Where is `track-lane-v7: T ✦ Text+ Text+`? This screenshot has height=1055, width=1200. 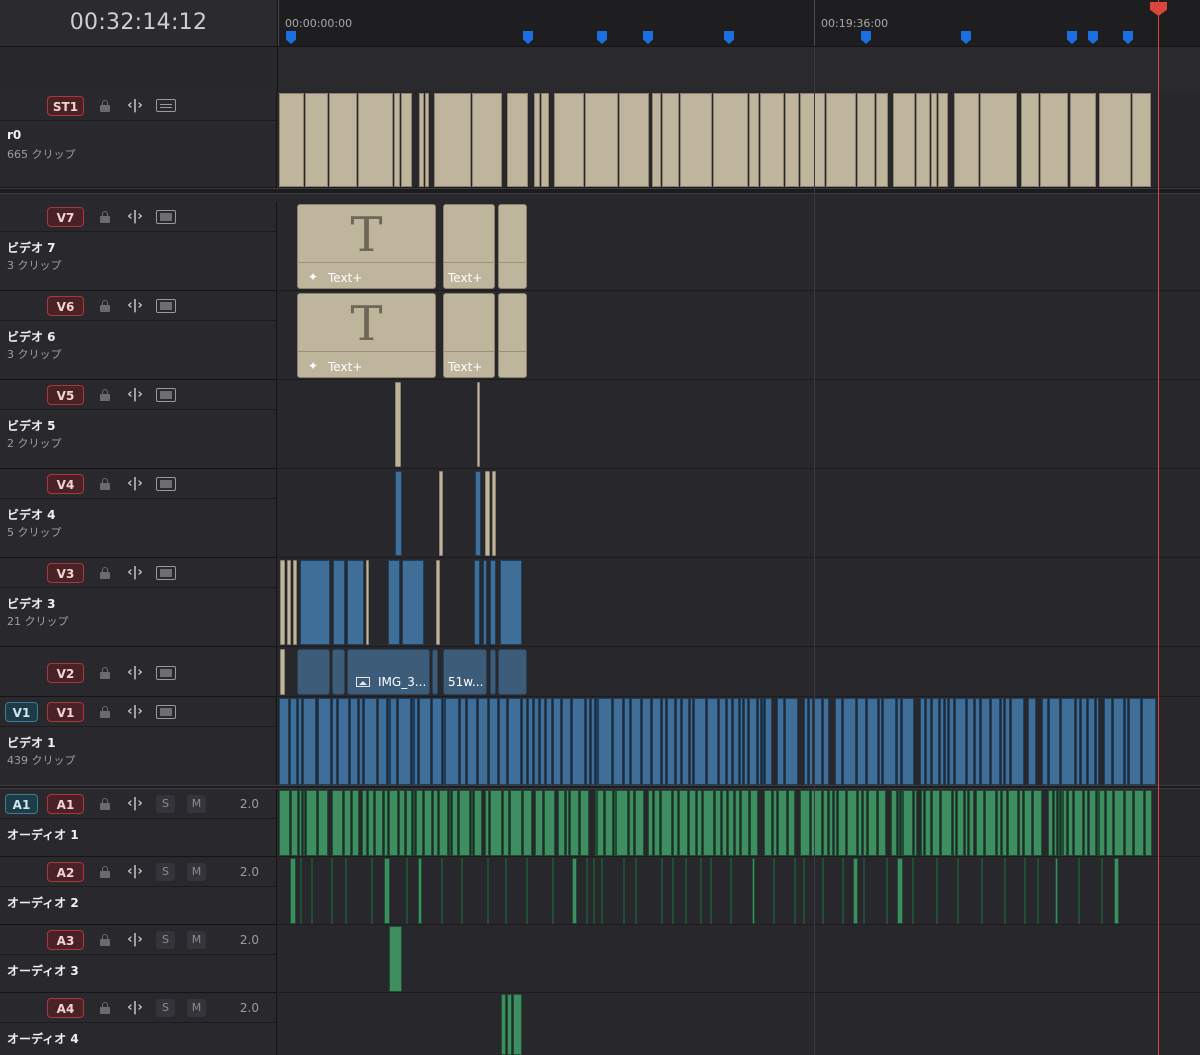
track-lane-v7: T ✦ Text+ Text+ is located at coordinates (739, 246).